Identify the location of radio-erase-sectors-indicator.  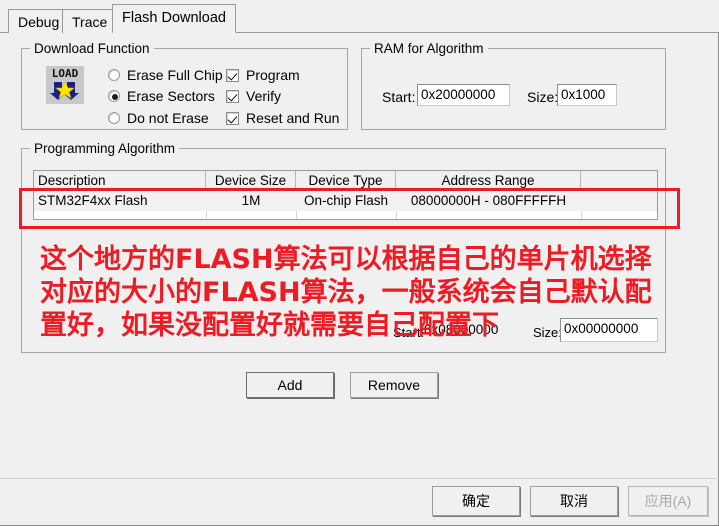
(114, 96).